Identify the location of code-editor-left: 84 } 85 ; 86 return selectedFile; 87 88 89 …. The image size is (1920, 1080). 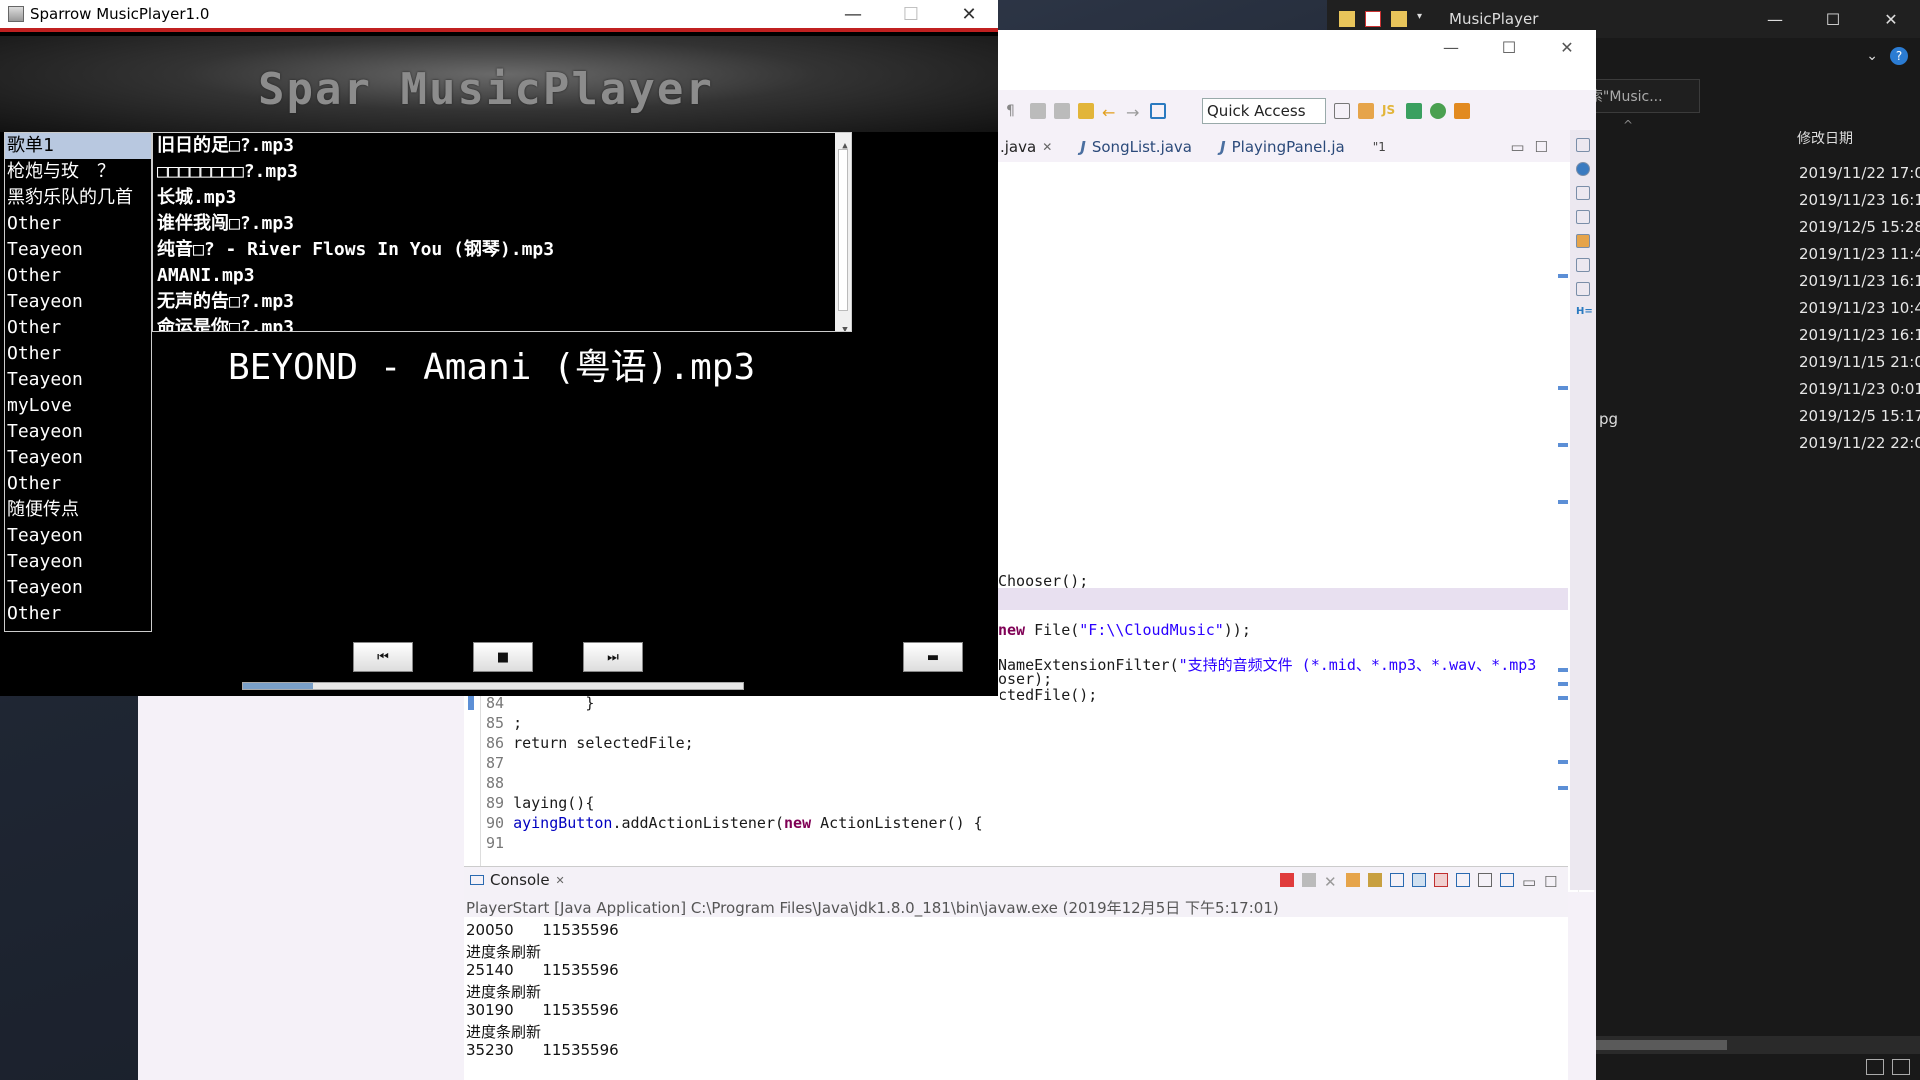
(732, 790).